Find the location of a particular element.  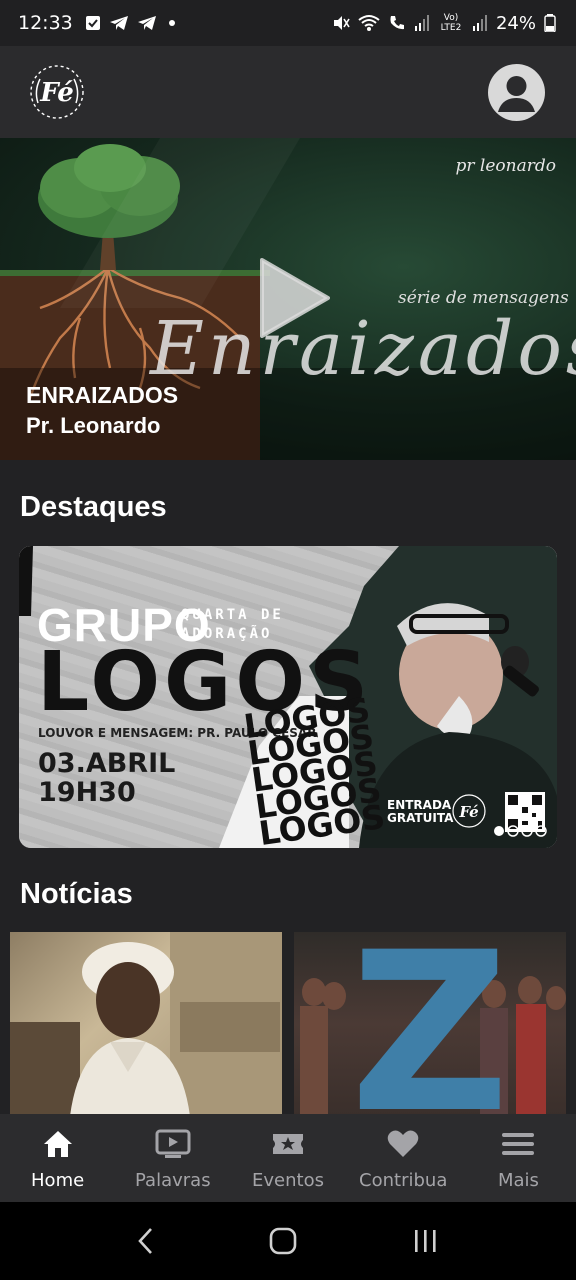

nav-contribua-label: Contribua is located at coordinates (403, 1180).